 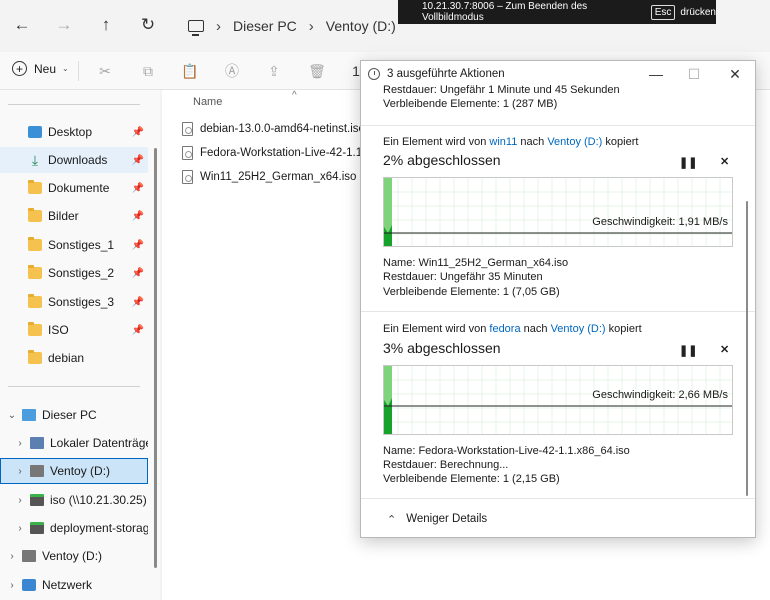 What do you see at coordinates (45, 68) in the screenshot?
I see `new-button-label: Neu` at bounding box center [45, 68].